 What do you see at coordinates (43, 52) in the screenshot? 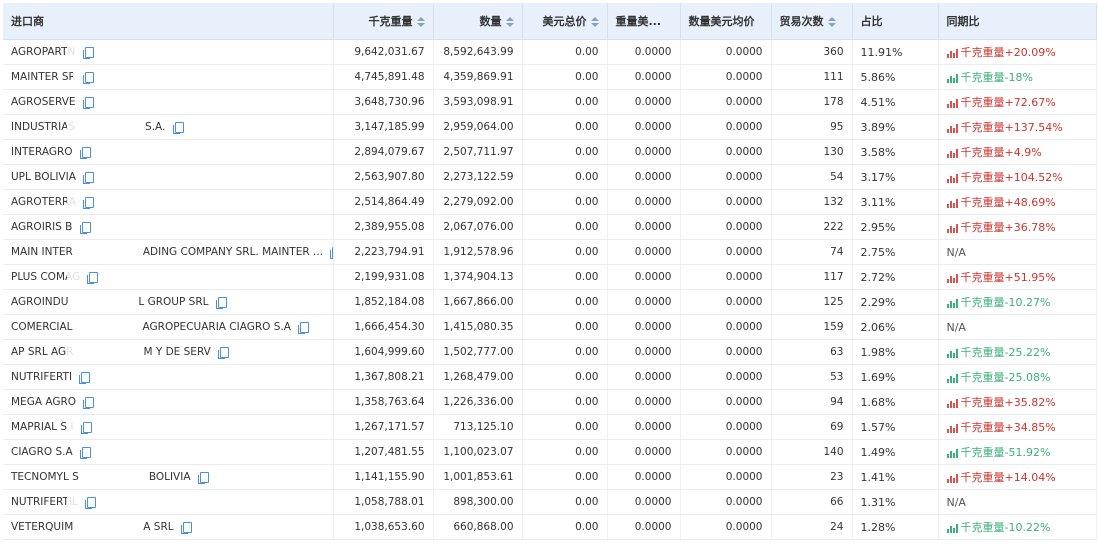
I see `importer-name: AGROPARTN` at bounding box center [43, 52].